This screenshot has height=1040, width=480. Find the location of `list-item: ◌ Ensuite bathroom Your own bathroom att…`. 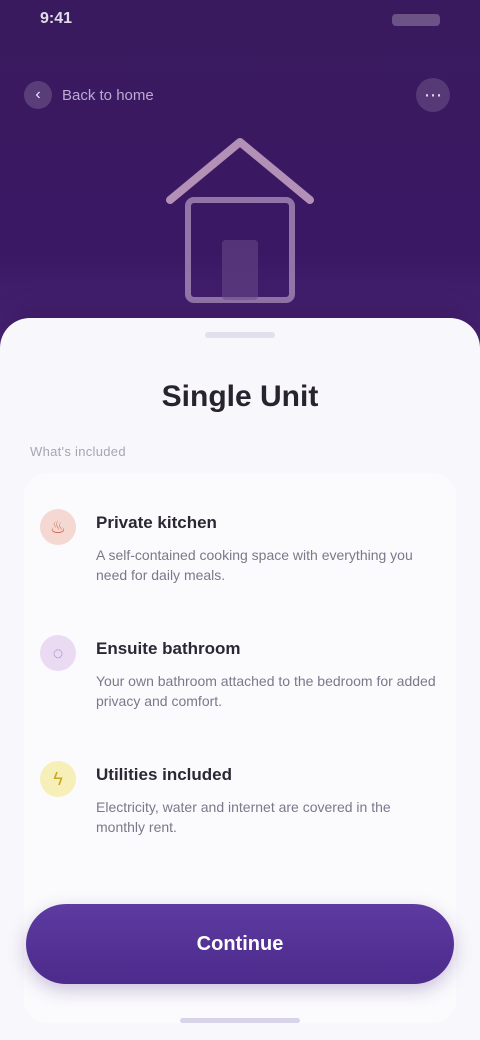

list-item: ◌ Ensuite bathroom Your own bathroom att… is located at coordinates (240, 672).